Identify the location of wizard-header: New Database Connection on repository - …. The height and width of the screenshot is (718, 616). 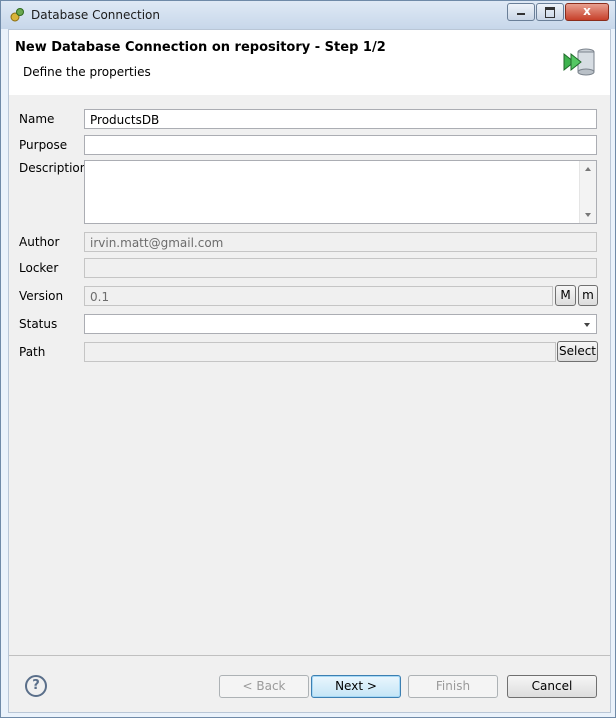
(309, 63).